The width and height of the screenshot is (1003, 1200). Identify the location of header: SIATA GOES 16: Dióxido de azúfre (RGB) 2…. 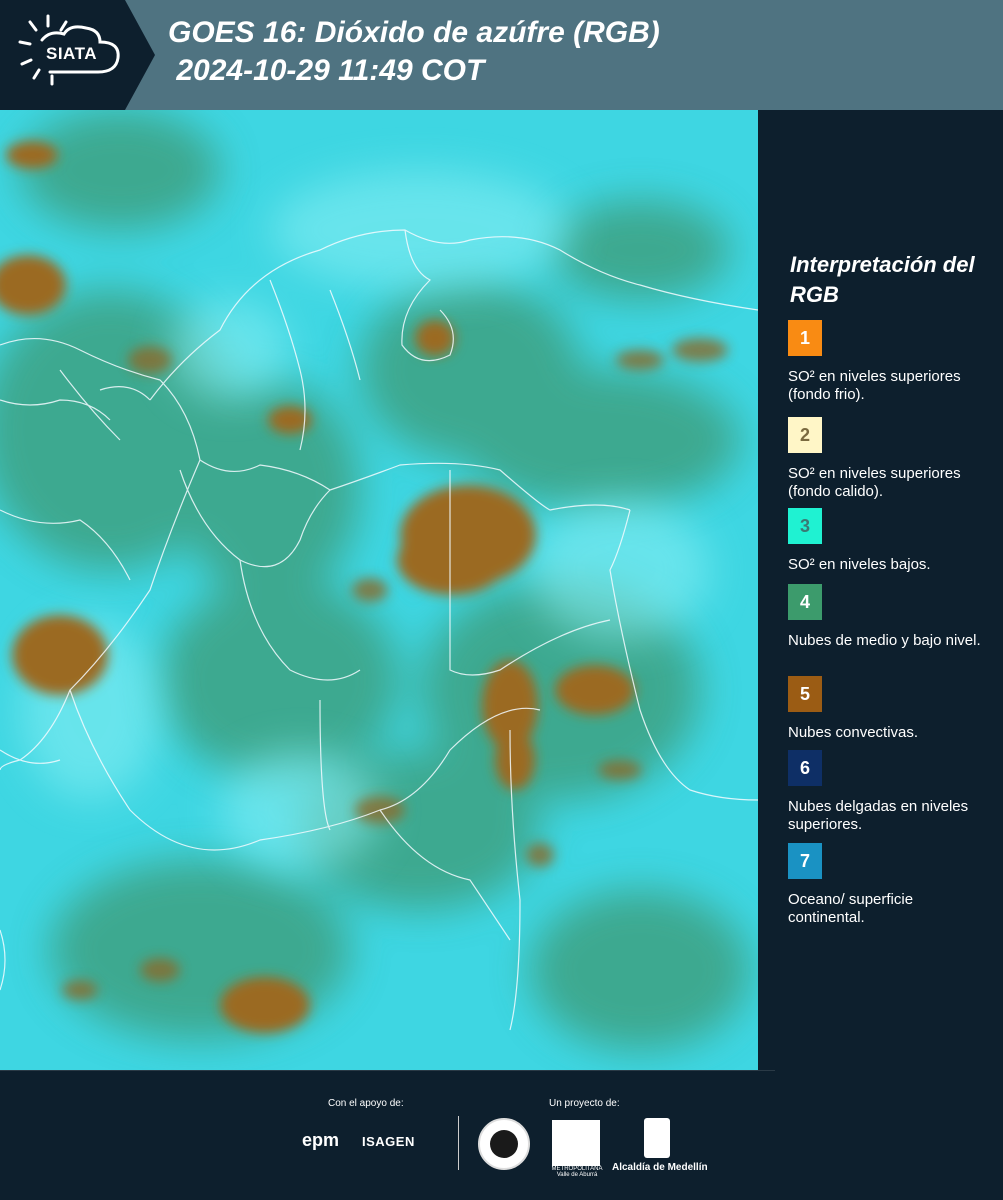
(501, 55).